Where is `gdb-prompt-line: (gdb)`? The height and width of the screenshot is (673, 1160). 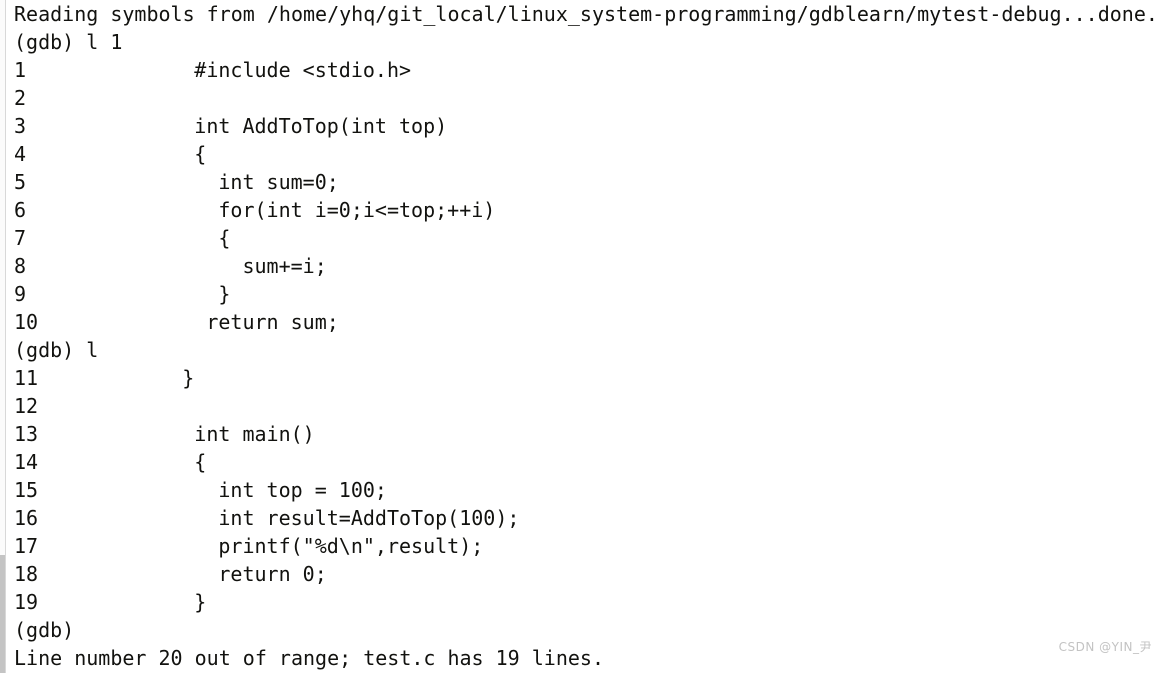 gdb-prompt-line: (gdb) is located at coordinates (44, 630).